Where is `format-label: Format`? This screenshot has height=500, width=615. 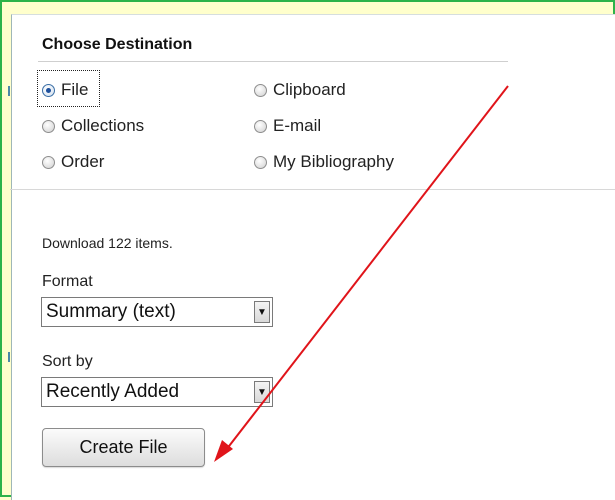 format-label: Format is located at coordinates (67, 281).